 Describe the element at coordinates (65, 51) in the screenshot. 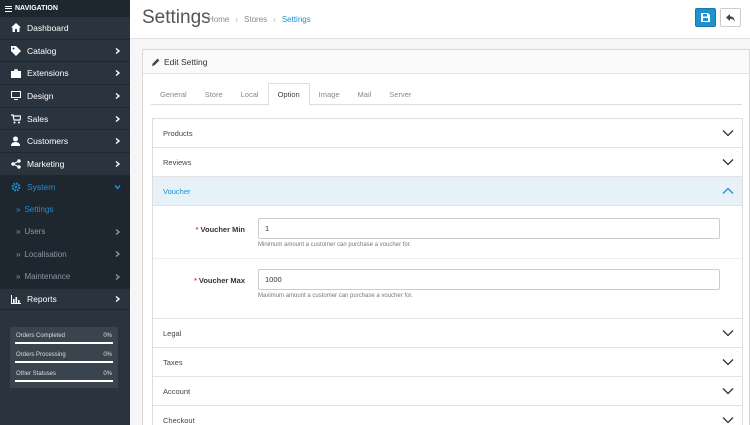

I see `sidebar-item-catalog: Catalog` at that location.